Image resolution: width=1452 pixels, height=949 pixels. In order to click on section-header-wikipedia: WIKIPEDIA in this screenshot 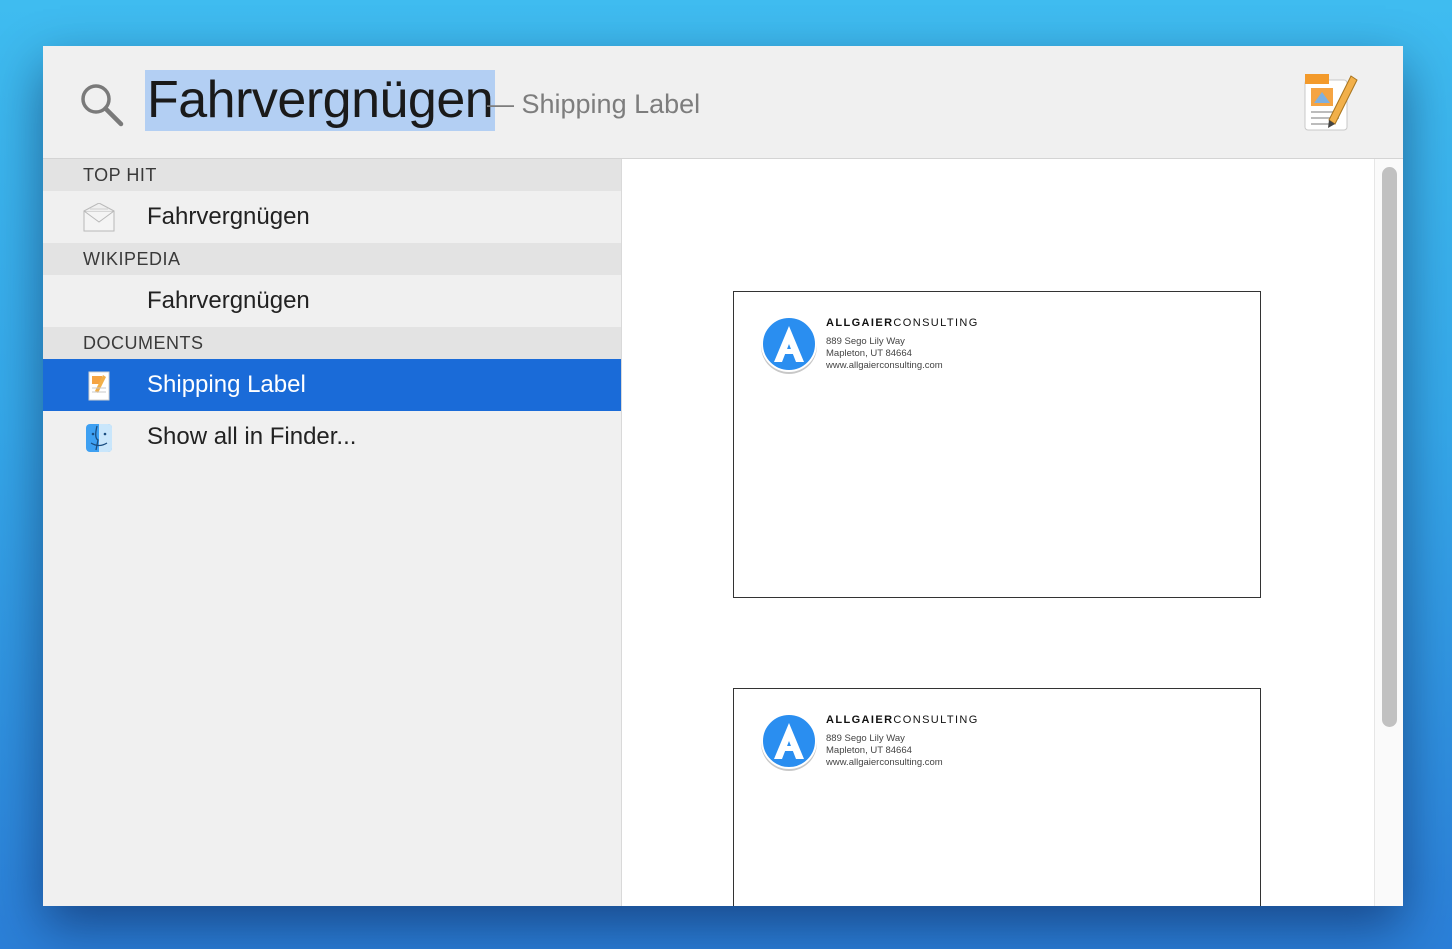, I will do `click(332, 259)`.